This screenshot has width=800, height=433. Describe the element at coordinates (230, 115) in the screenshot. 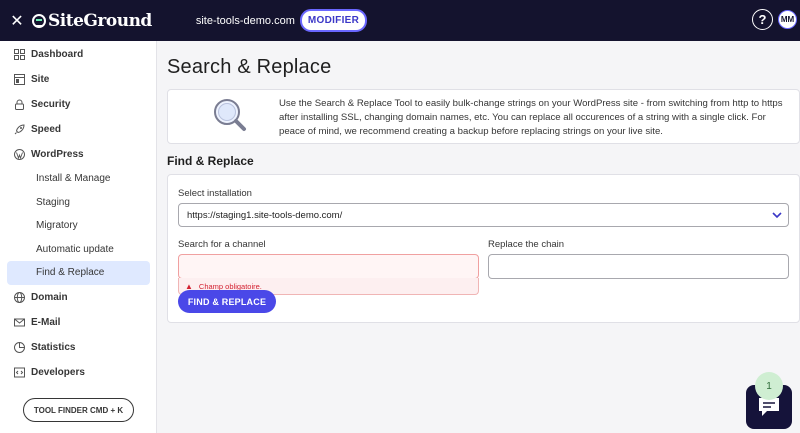

I see `magnifier-icon` at that location.